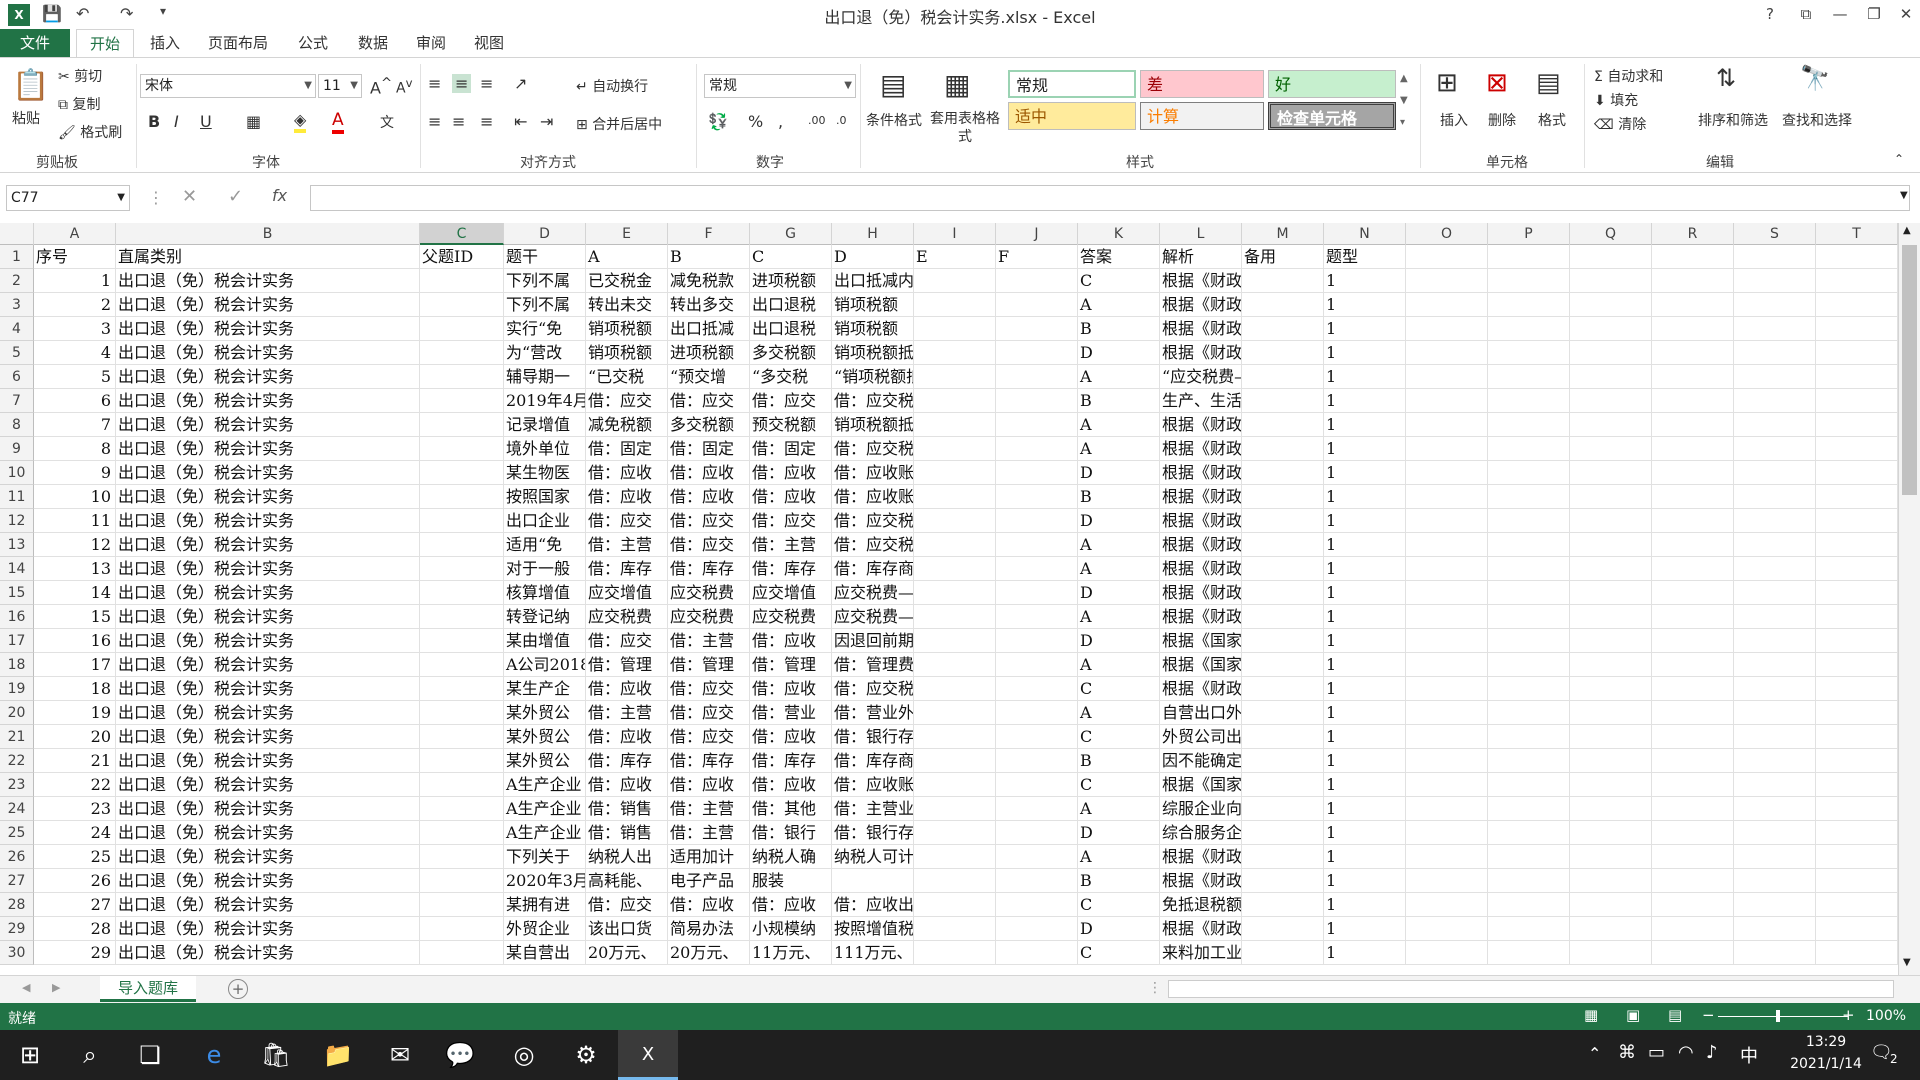 This screenshot has height=1080, width=1920. What do you see at coordinates (893, 84) in the screenshot?
I see `conditional-format-icon: ▤` at bounding box center [893, 84].